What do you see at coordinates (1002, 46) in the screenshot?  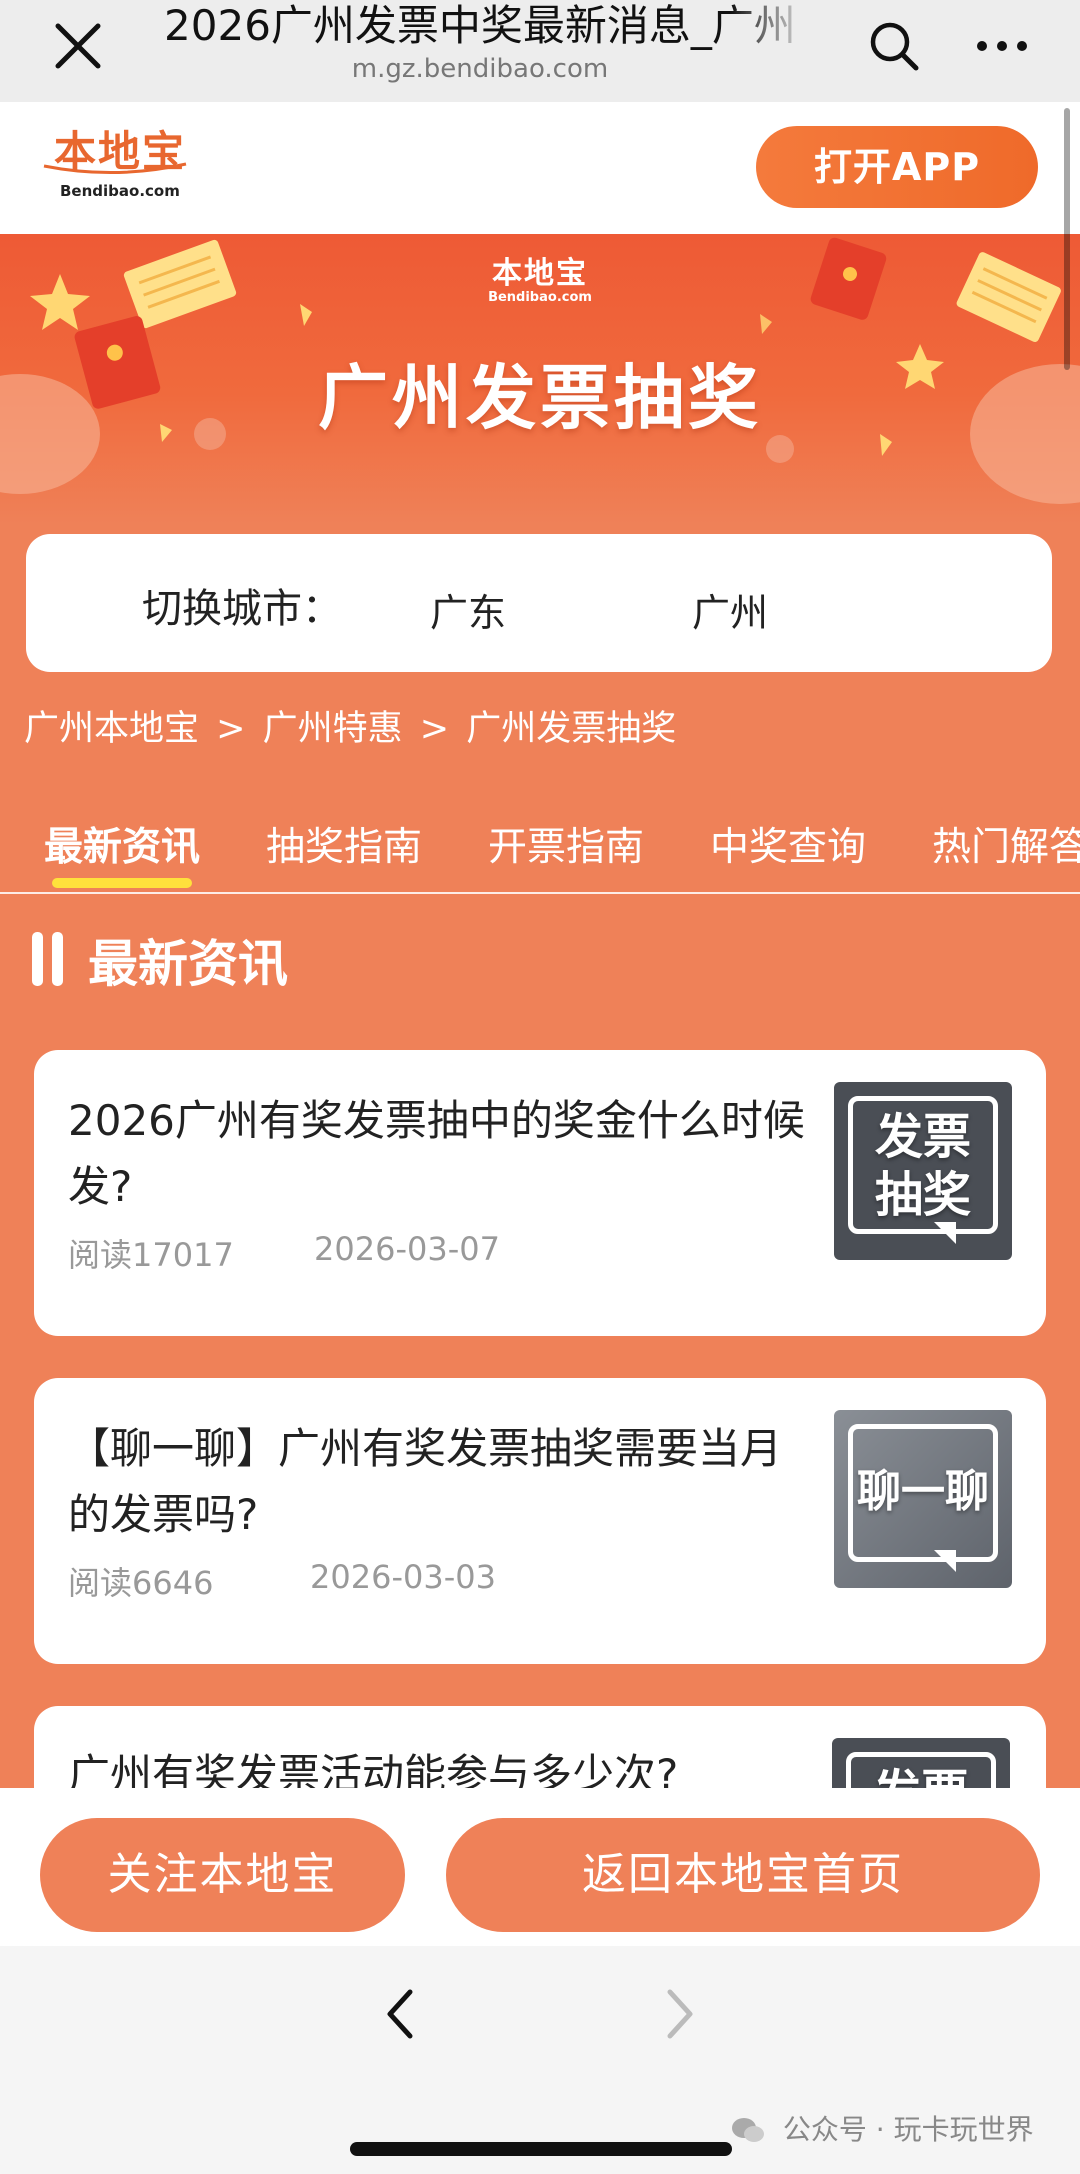 I see `more-icon` at bounding box center [1002, 46].